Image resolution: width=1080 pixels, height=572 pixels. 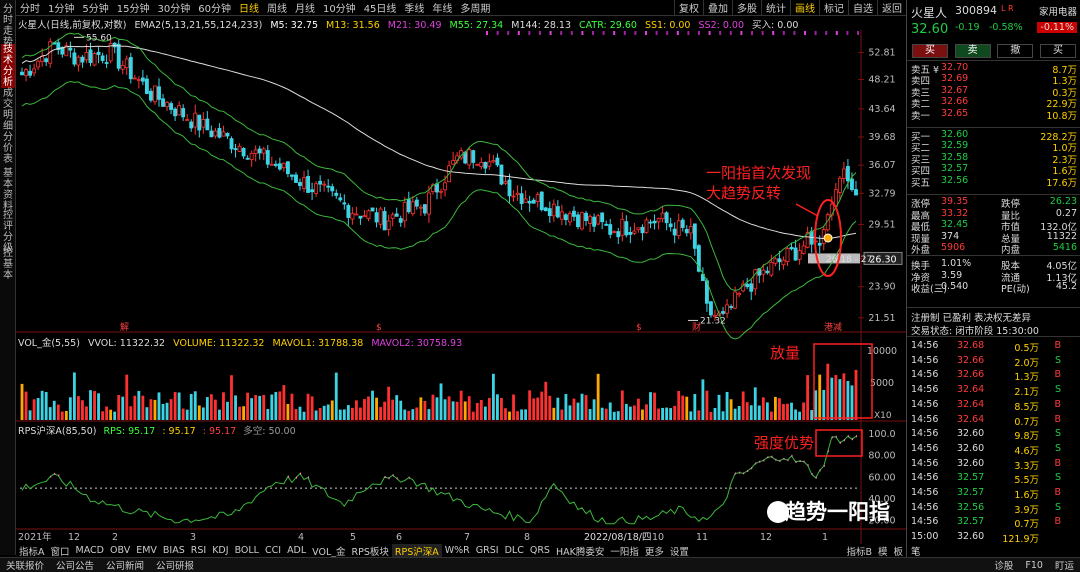 I want to click on period-tab-2: 5分钟, so click(x=95, y=7).